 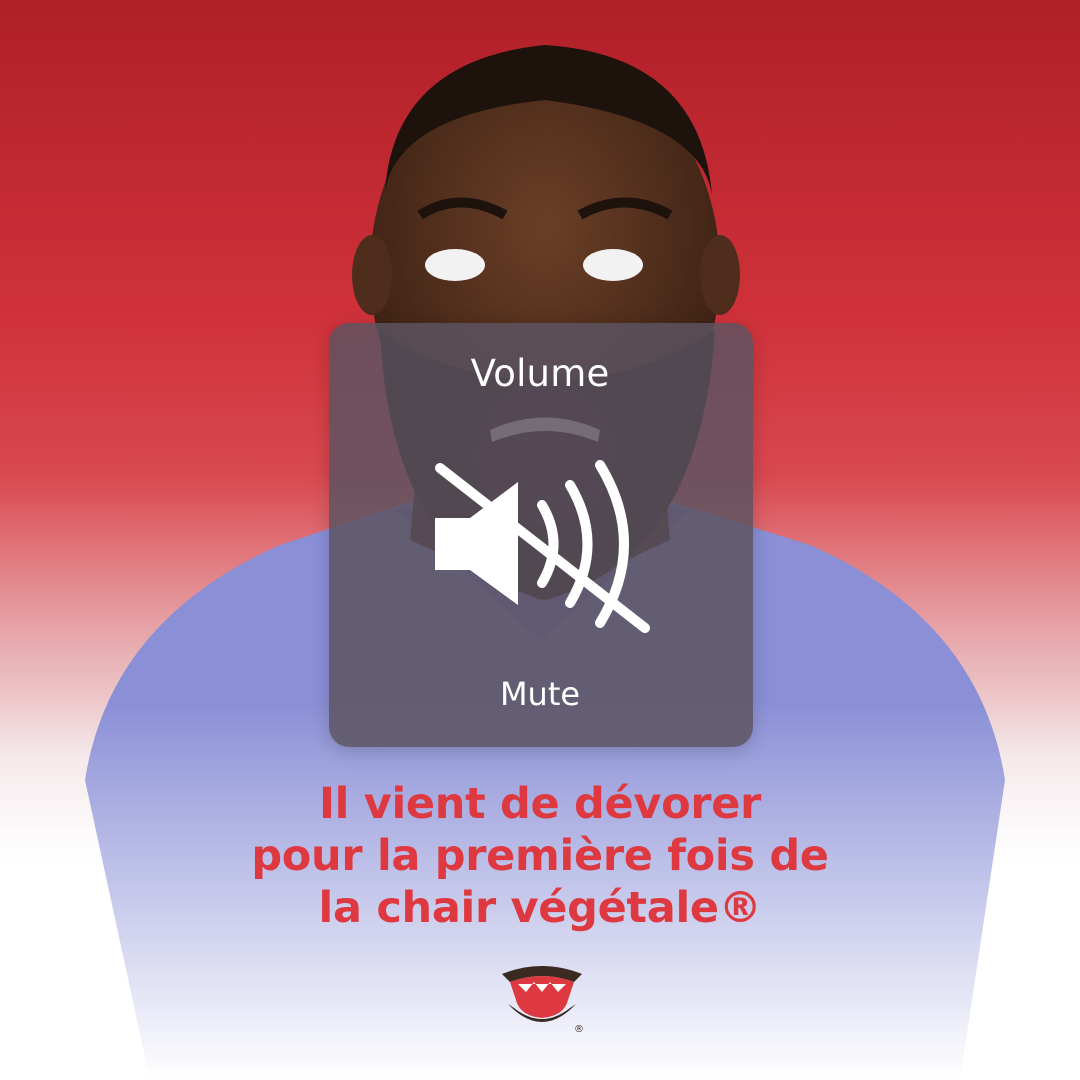 What do you see at coordinates (372, 275) in the screenshot?
I see `left-ear` at bounding box center [372, 275].